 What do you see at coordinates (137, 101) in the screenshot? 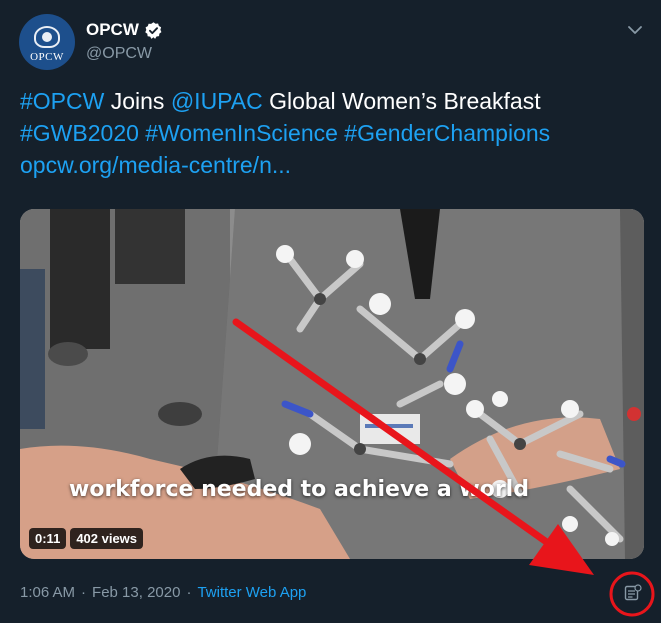
I see `tweet-text-joins: Joins` at bounding box center [137, 101].